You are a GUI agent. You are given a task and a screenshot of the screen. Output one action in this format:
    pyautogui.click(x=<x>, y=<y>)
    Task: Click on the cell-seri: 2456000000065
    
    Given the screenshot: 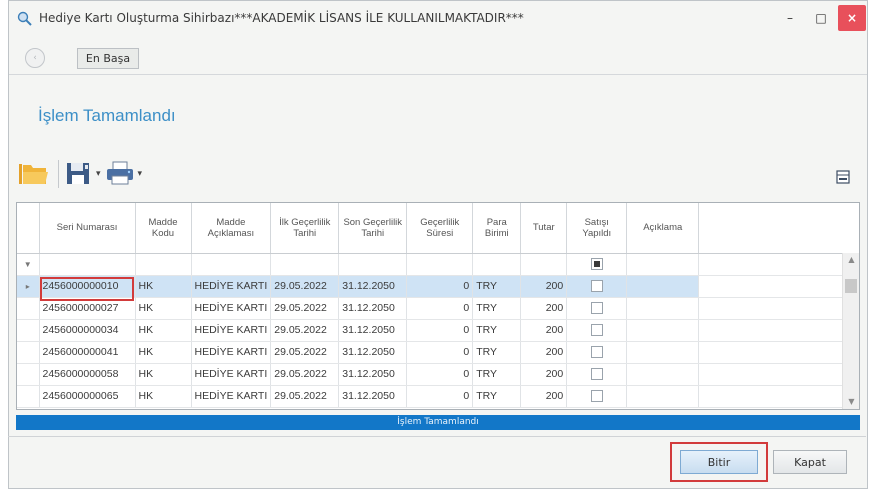 What is the action you would take?
    pyautogui.click(x=87, y=396)
    